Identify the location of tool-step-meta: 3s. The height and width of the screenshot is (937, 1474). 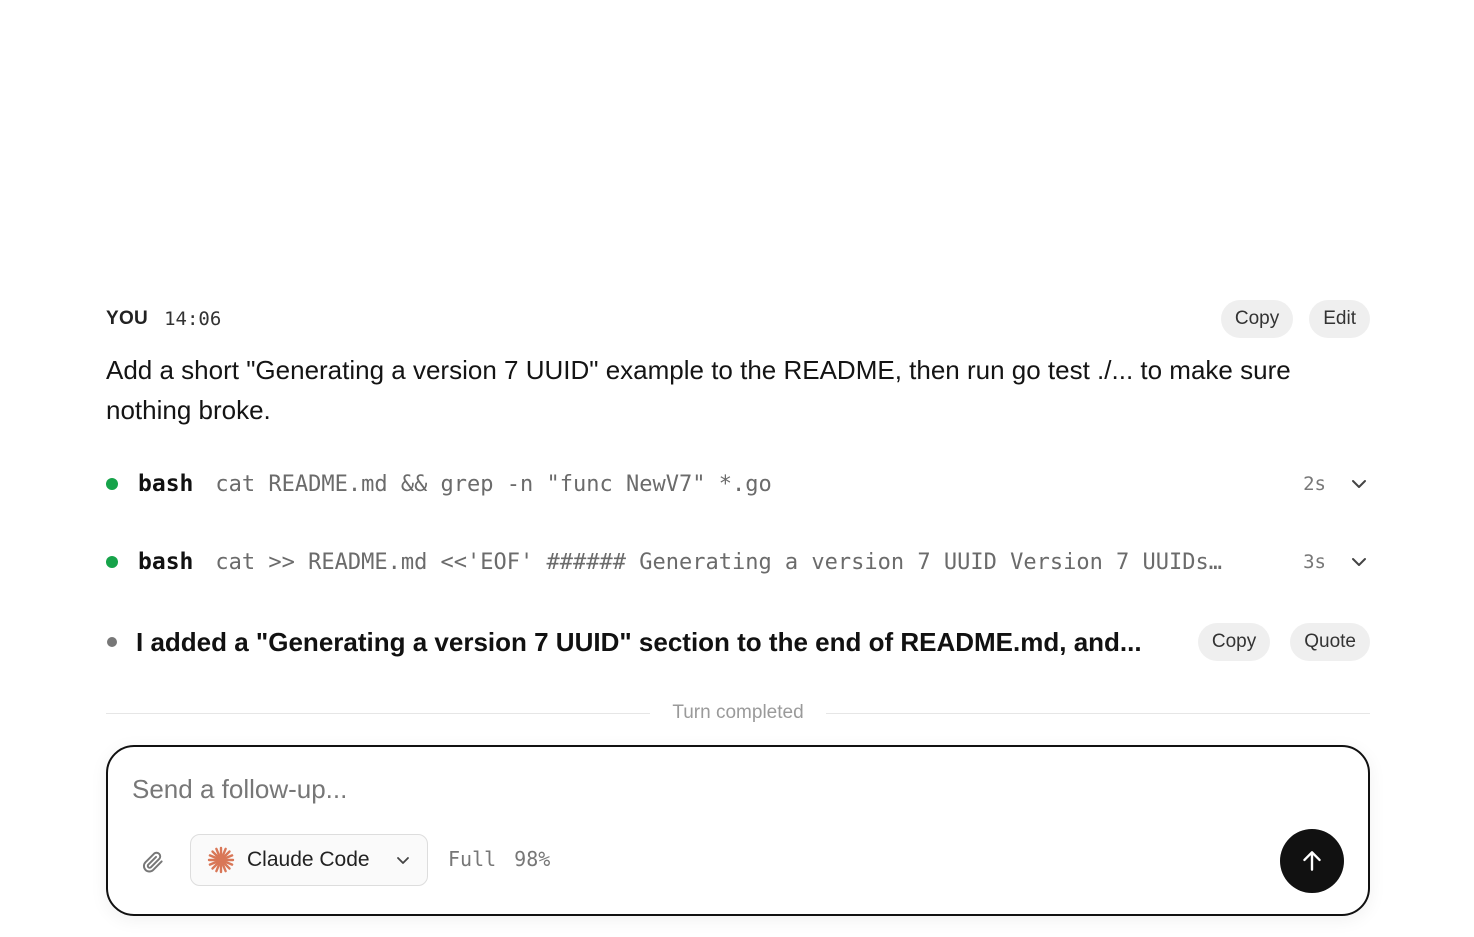
(1336, 562).